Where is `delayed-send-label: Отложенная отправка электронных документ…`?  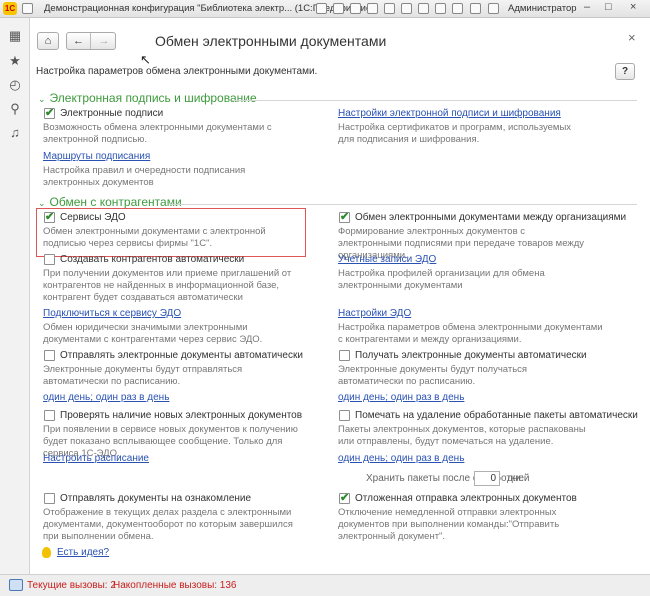
delayed-send-label: Отложенная отправка электронных документ… is located at coordinates (466, 498).